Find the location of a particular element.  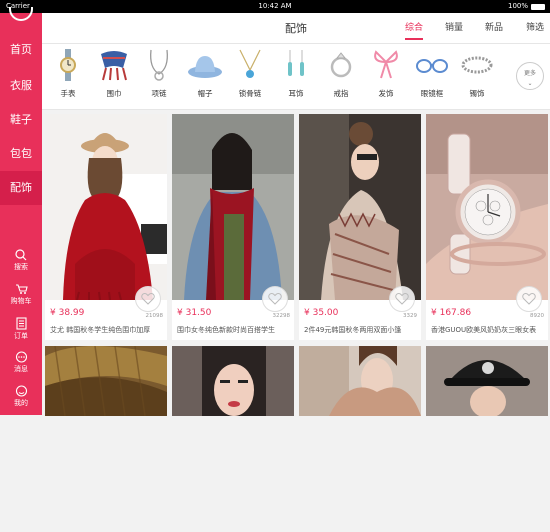

orders-button: 订单 is located at coordinates (21, 329).